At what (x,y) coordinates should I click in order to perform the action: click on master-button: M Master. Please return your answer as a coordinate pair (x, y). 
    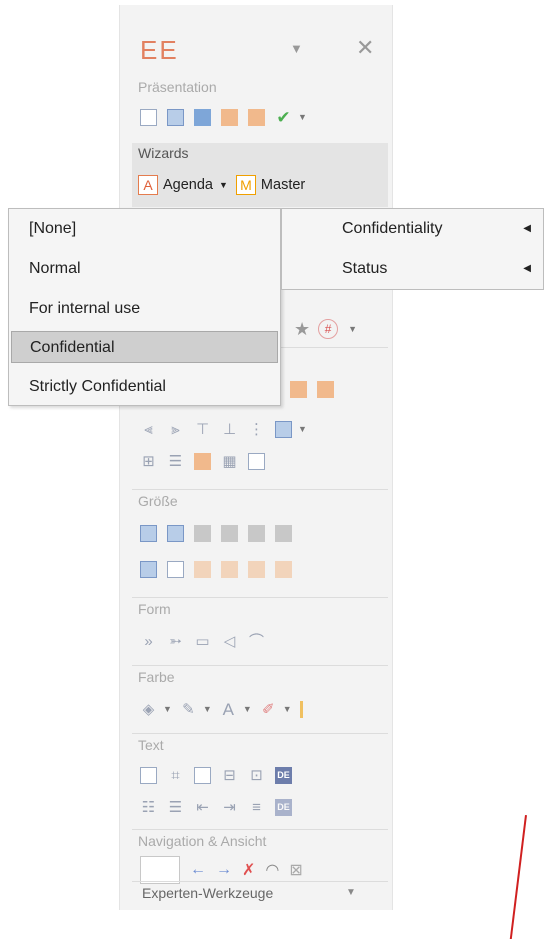
    Looking at the image, I should click on (270, 185).